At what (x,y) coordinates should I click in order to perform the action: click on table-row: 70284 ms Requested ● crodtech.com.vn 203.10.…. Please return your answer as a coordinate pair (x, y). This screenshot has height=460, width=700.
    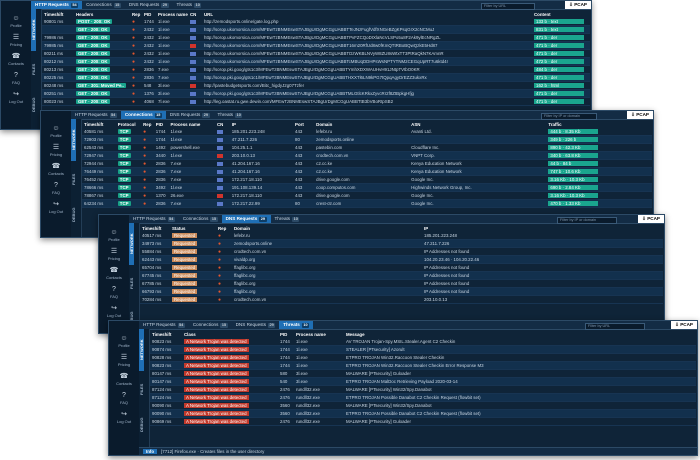
    Looking at the image, I should click on (401, 299).